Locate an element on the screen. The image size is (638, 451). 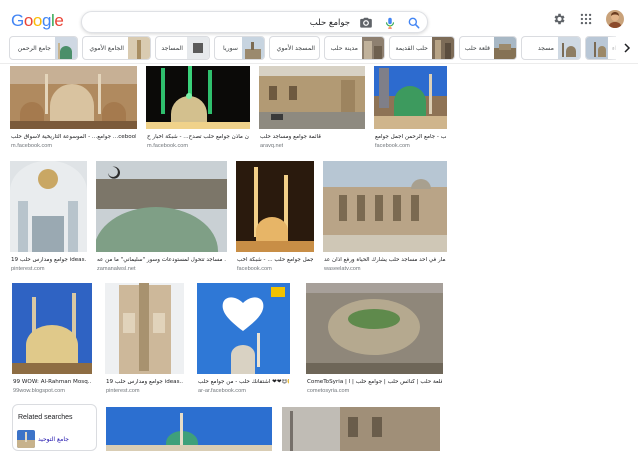
apps-grid-icon is located at coordinates (586, 19).